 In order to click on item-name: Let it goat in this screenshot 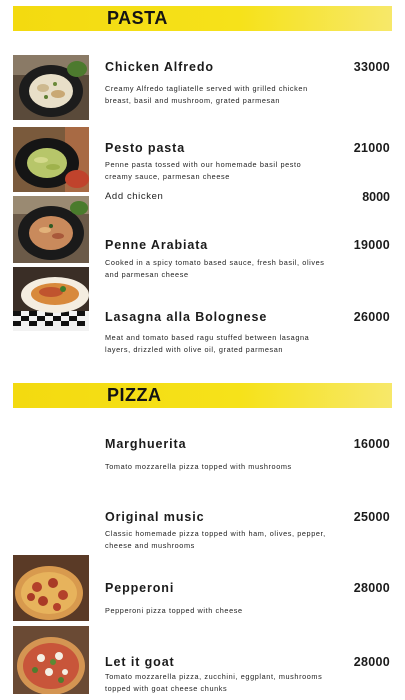, I will do `click(140, 662)`.